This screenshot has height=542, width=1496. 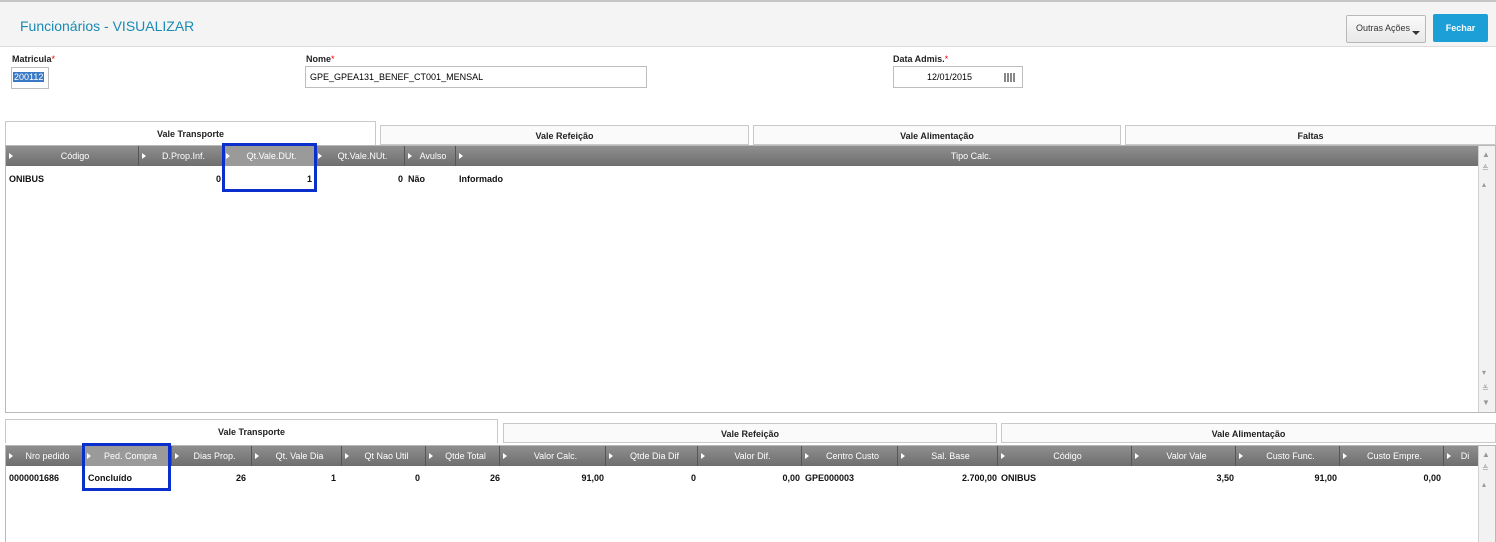 I want to click on data-admis-label: Data Admis.*, so click(x=921, y=59).